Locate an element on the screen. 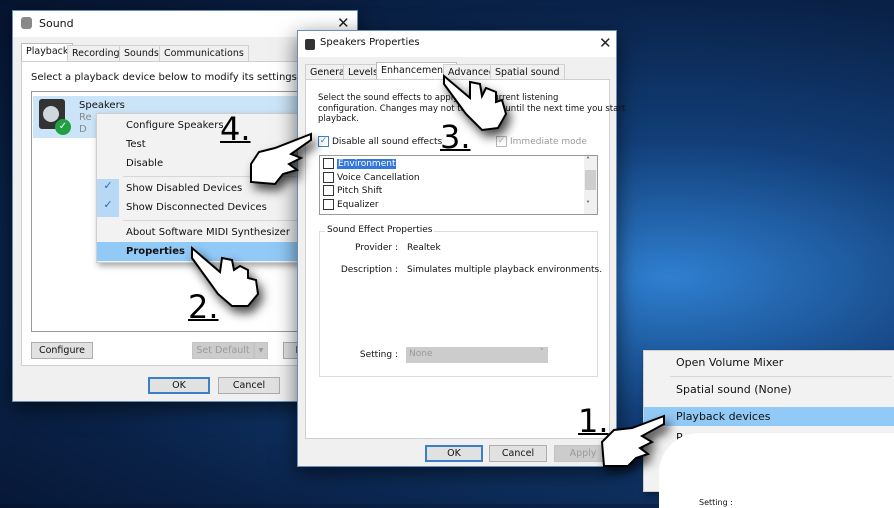 This screenshot has height=508, width=894. effect-item-equalizer: Equalizer is located at coordinates (351, 204).